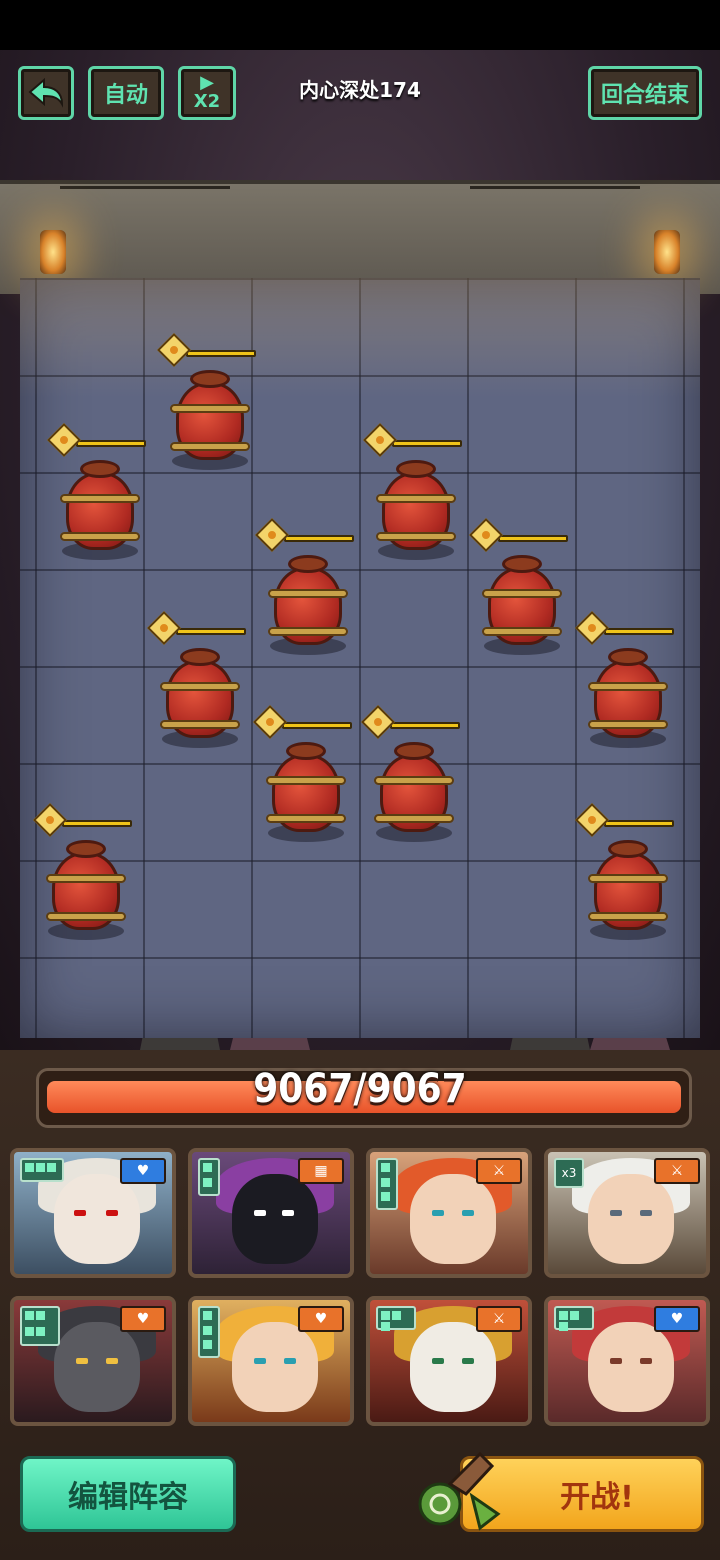  What do you see at coordinates (128, 1497) in the screenshot?
I see `edit-team-label: 编辑阵容` at bounding box center [128, 1497].